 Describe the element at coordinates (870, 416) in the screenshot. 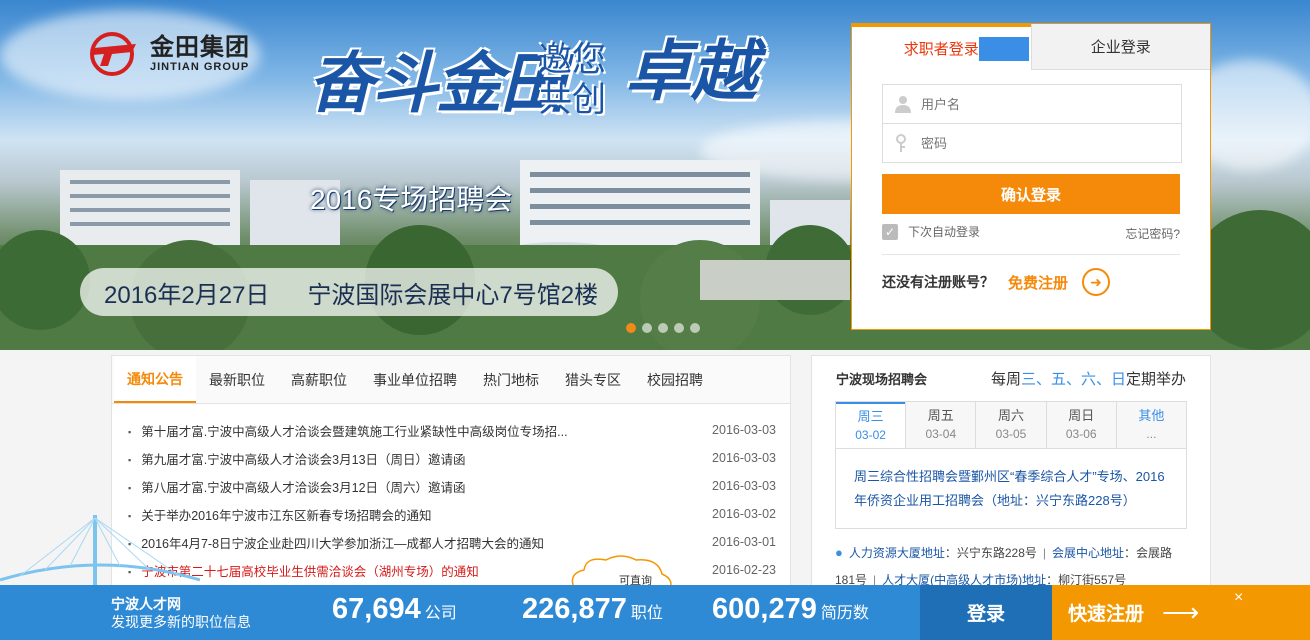

I see `day-name: 周三` at that location.